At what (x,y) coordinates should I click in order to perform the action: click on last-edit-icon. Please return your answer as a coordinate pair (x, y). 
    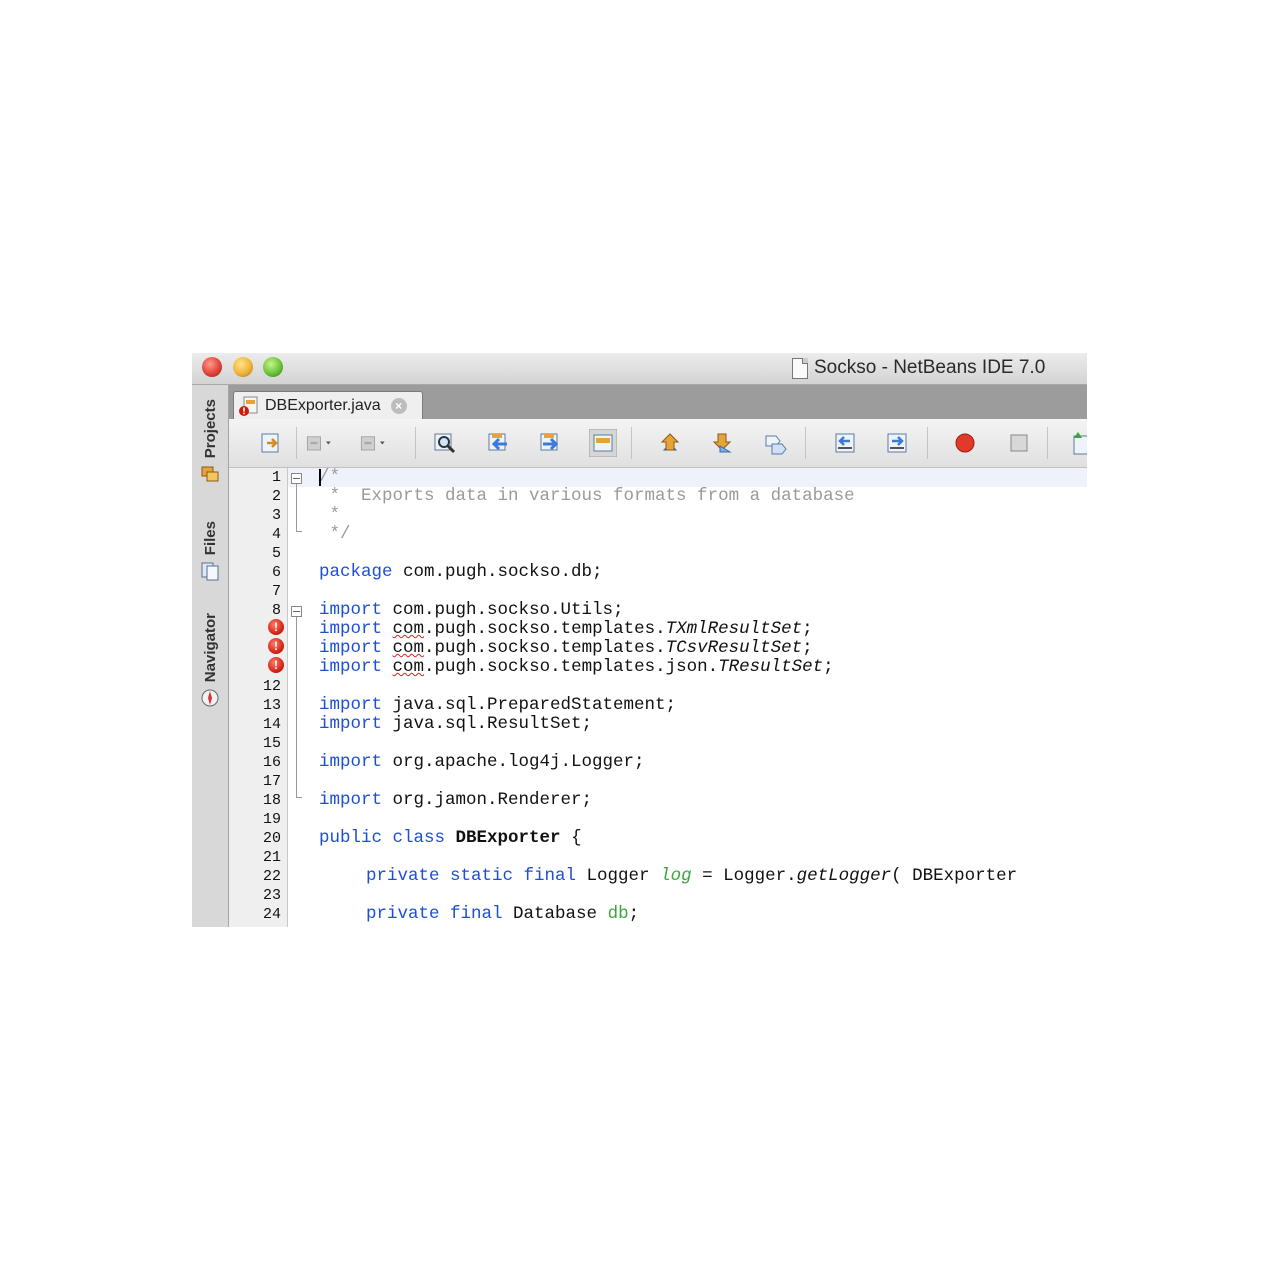
    Looking at the image, I should click on (271, 443).